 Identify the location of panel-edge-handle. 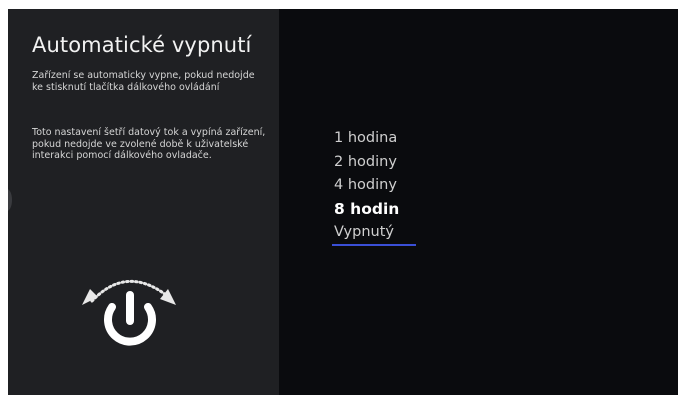
(10, 200).